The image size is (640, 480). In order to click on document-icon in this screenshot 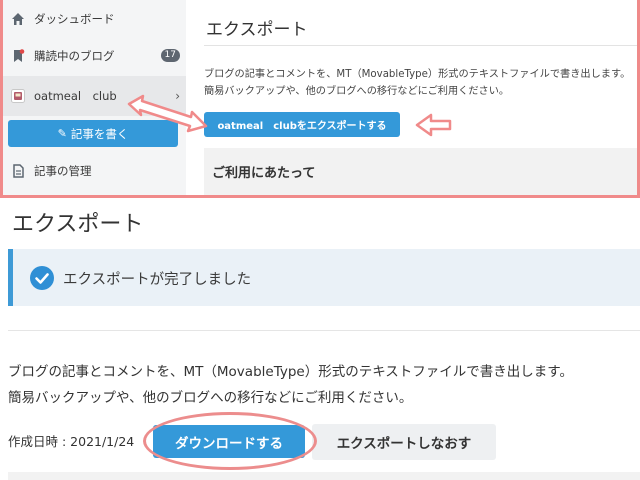, I will do `click(18, 171)`.